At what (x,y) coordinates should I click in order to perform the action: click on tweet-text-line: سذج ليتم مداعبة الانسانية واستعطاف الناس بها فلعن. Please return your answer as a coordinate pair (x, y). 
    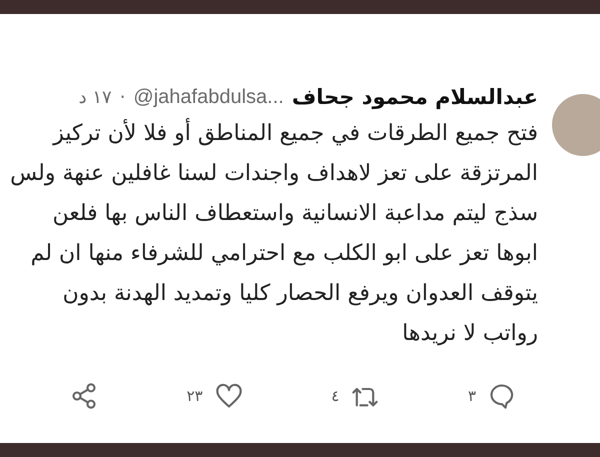
    Looking at the image, I should click on (294, 214).